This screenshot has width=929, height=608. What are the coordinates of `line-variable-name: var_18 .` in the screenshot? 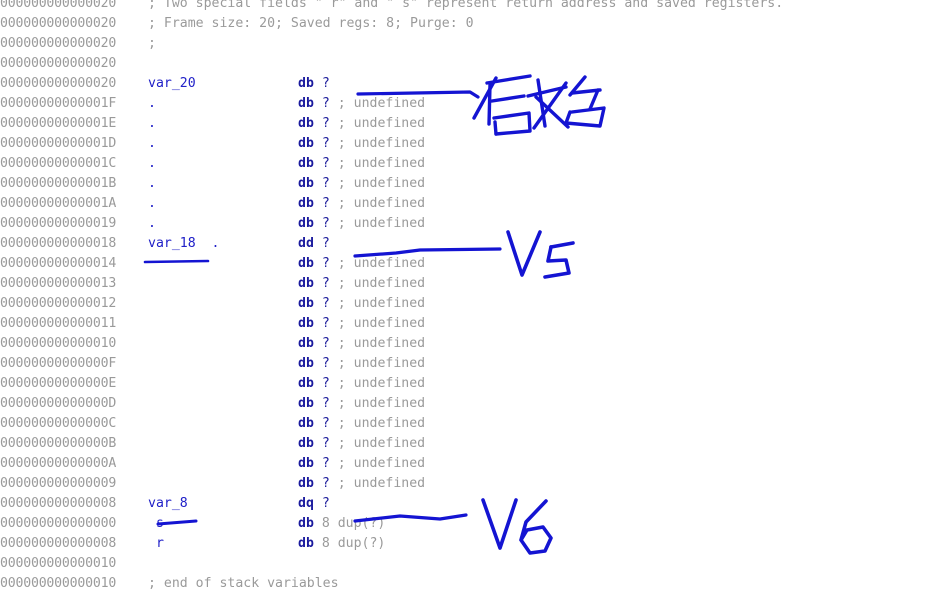 It's located at (223, 244).